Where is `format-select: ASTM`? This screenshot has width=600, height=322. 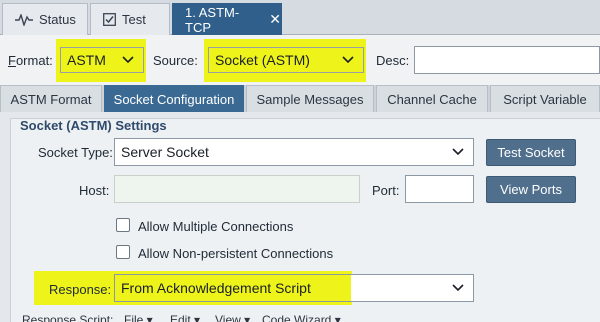 format-select: ASTM is located at coordinates (102, 60).